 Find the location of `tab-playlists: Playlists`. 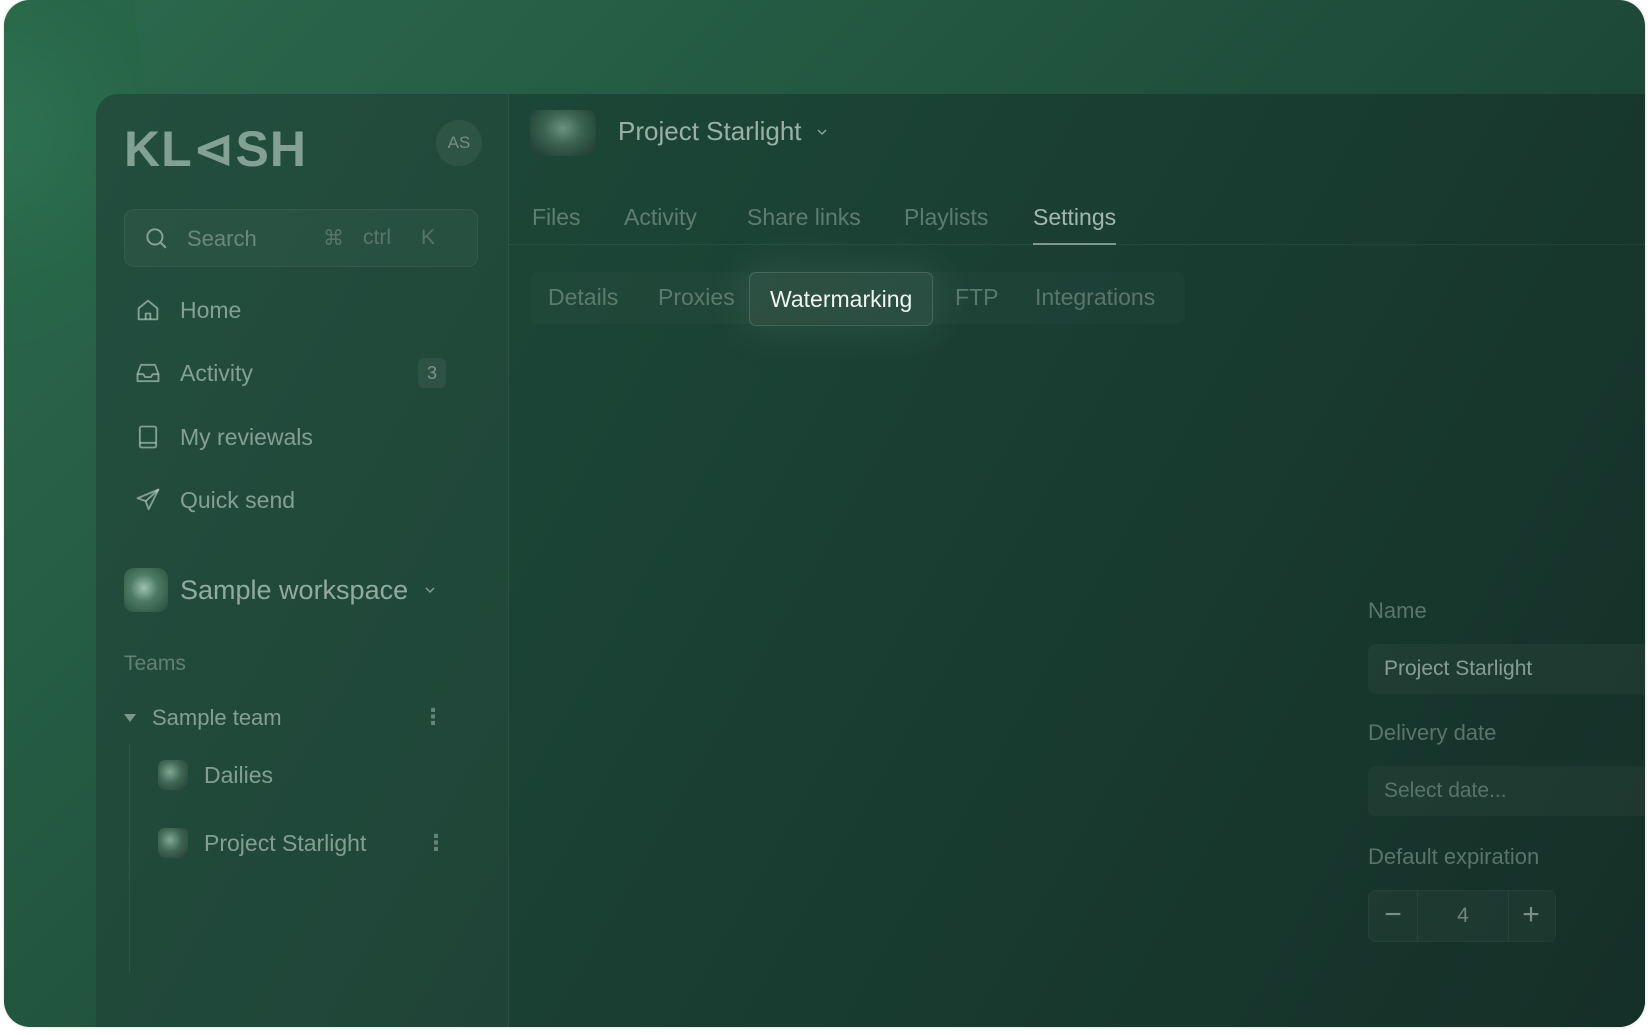

tab-playlists: Playlists is located at coordinates (946, 217).